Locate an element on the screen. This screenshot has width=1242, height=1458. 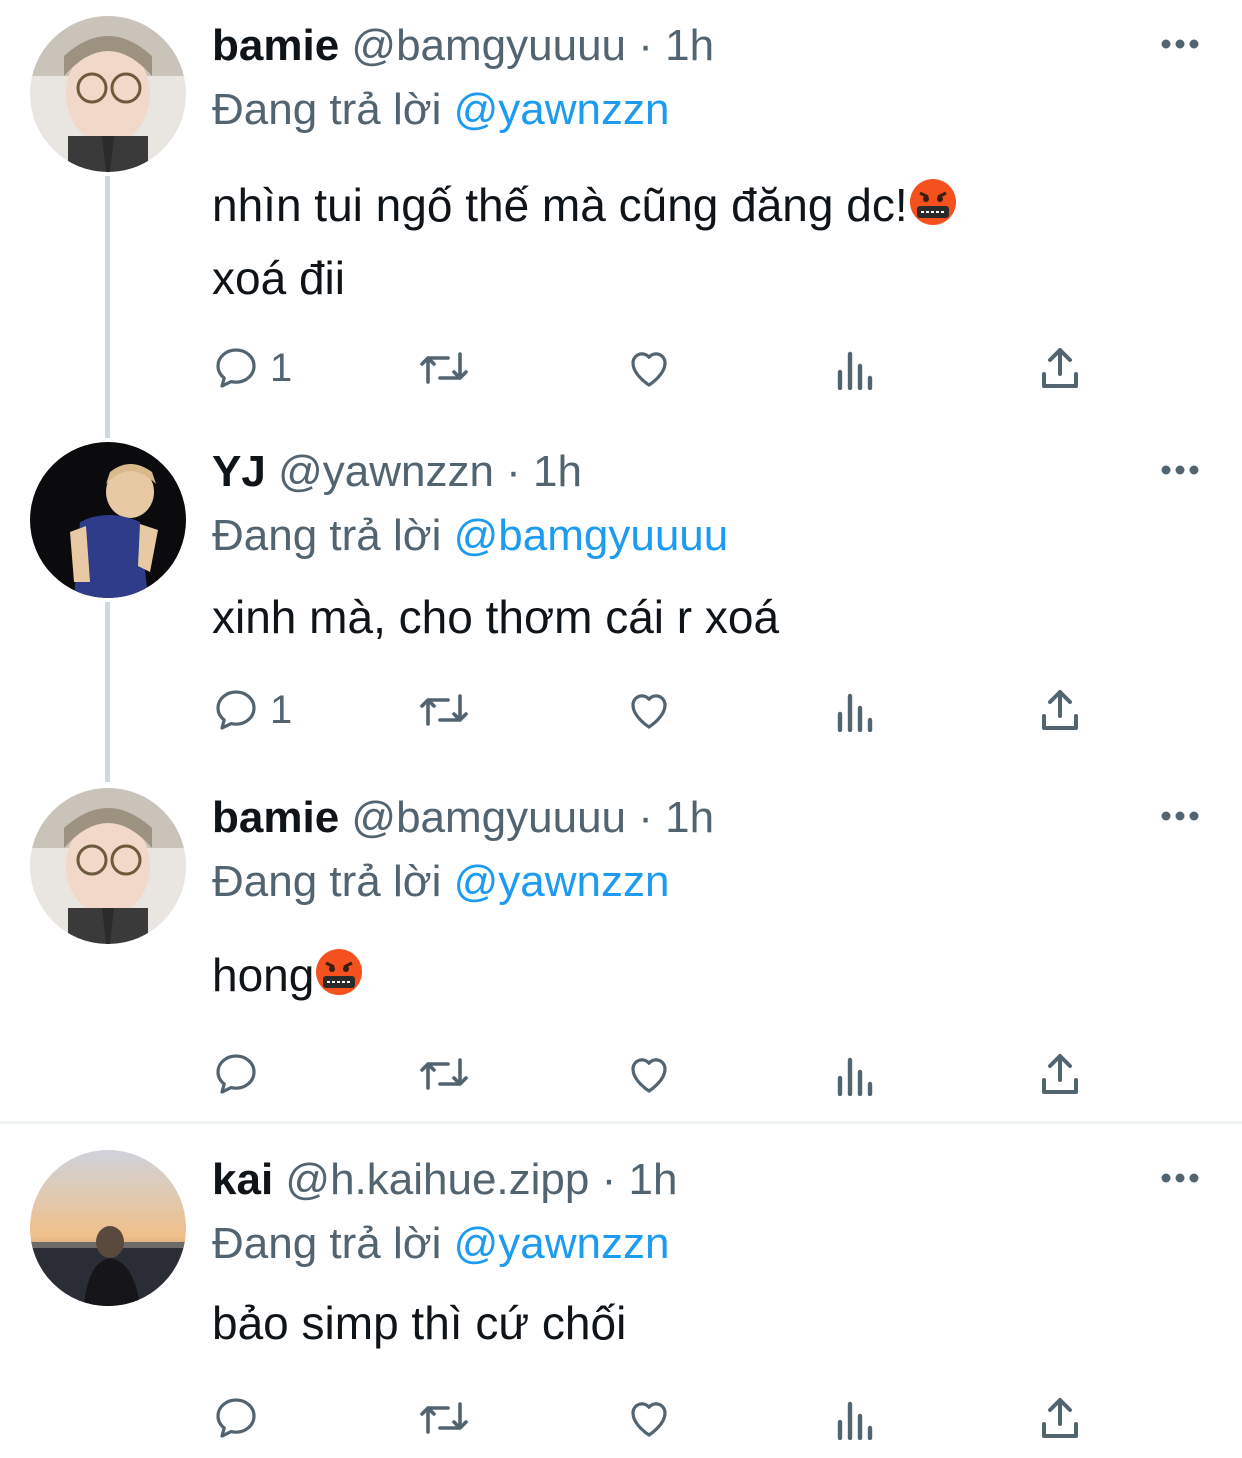
symbols-over-mouth-emoji is located at coordinates (933, 211).